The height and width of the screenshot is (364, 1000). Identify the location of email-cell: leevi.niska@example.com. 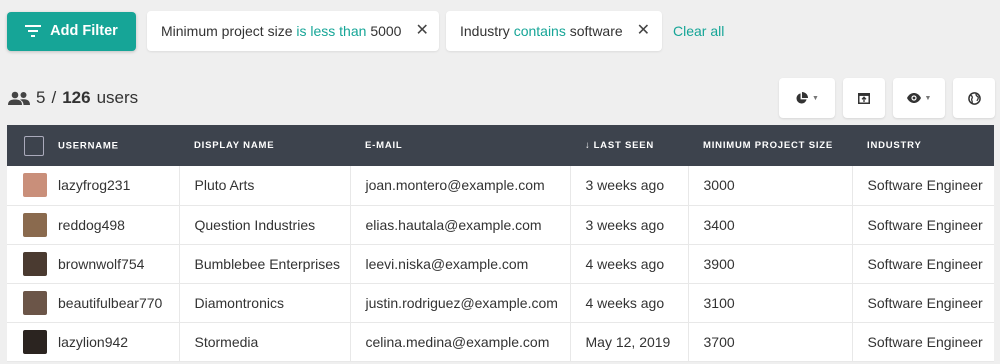
(460, 264).